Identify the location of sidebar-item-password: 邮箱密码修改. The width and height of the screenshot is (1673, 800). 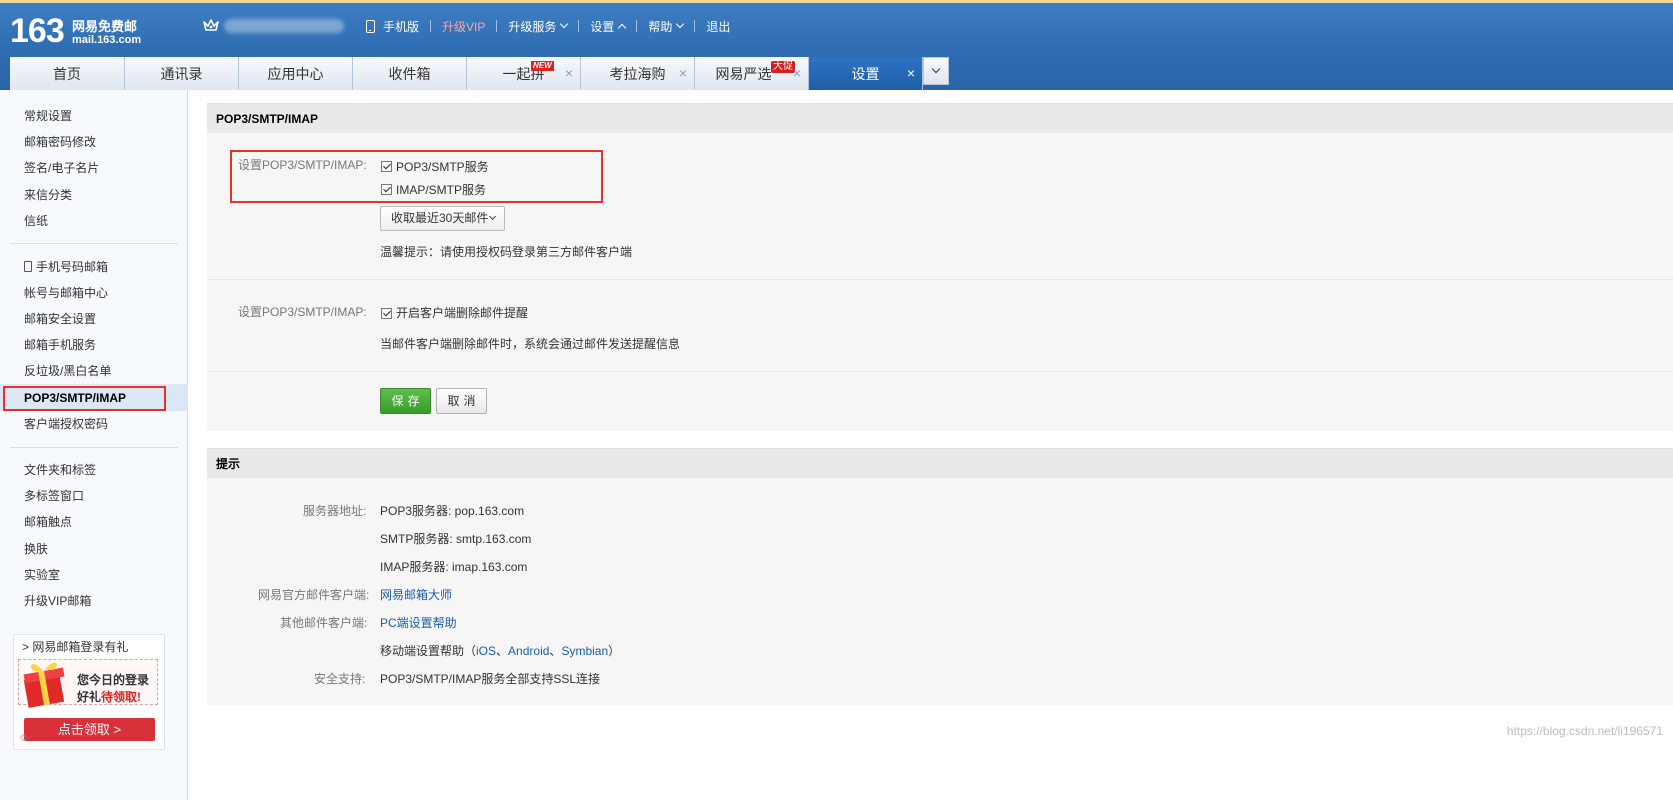
(60, 142).